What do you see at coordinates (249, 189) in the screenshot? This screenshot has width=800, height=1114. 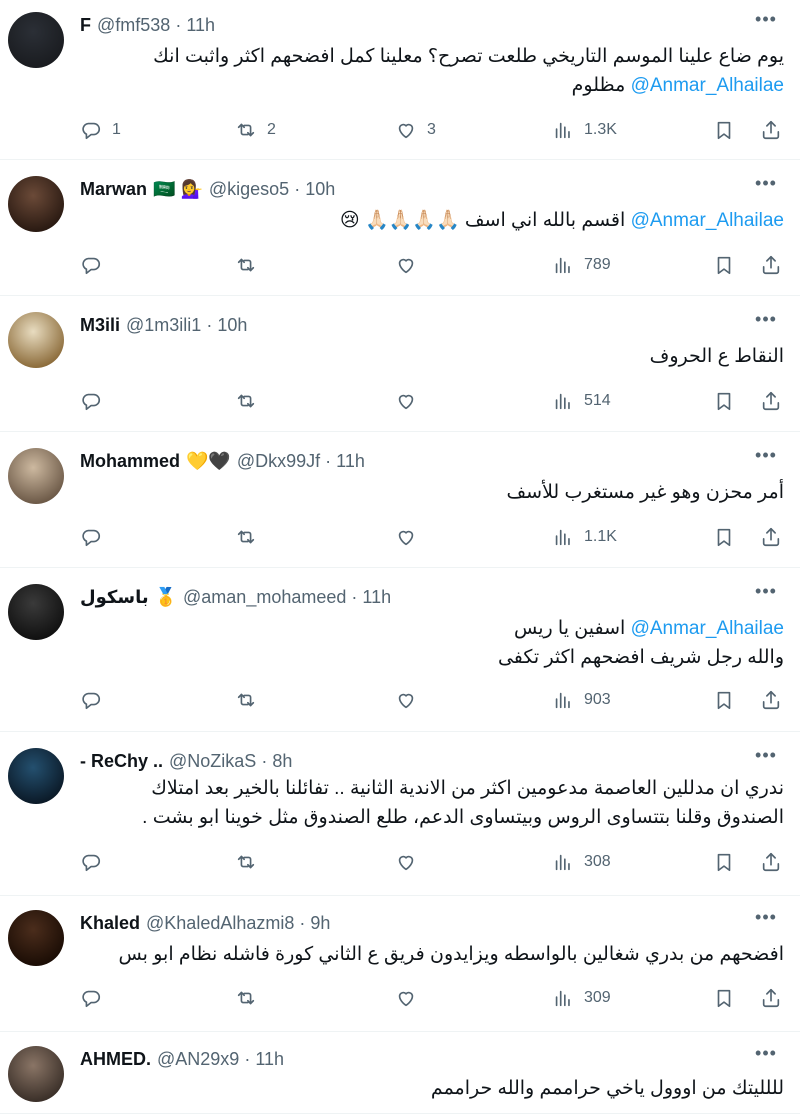 I see `user-handle: @kigeso5` at bounding box center [249, 189].